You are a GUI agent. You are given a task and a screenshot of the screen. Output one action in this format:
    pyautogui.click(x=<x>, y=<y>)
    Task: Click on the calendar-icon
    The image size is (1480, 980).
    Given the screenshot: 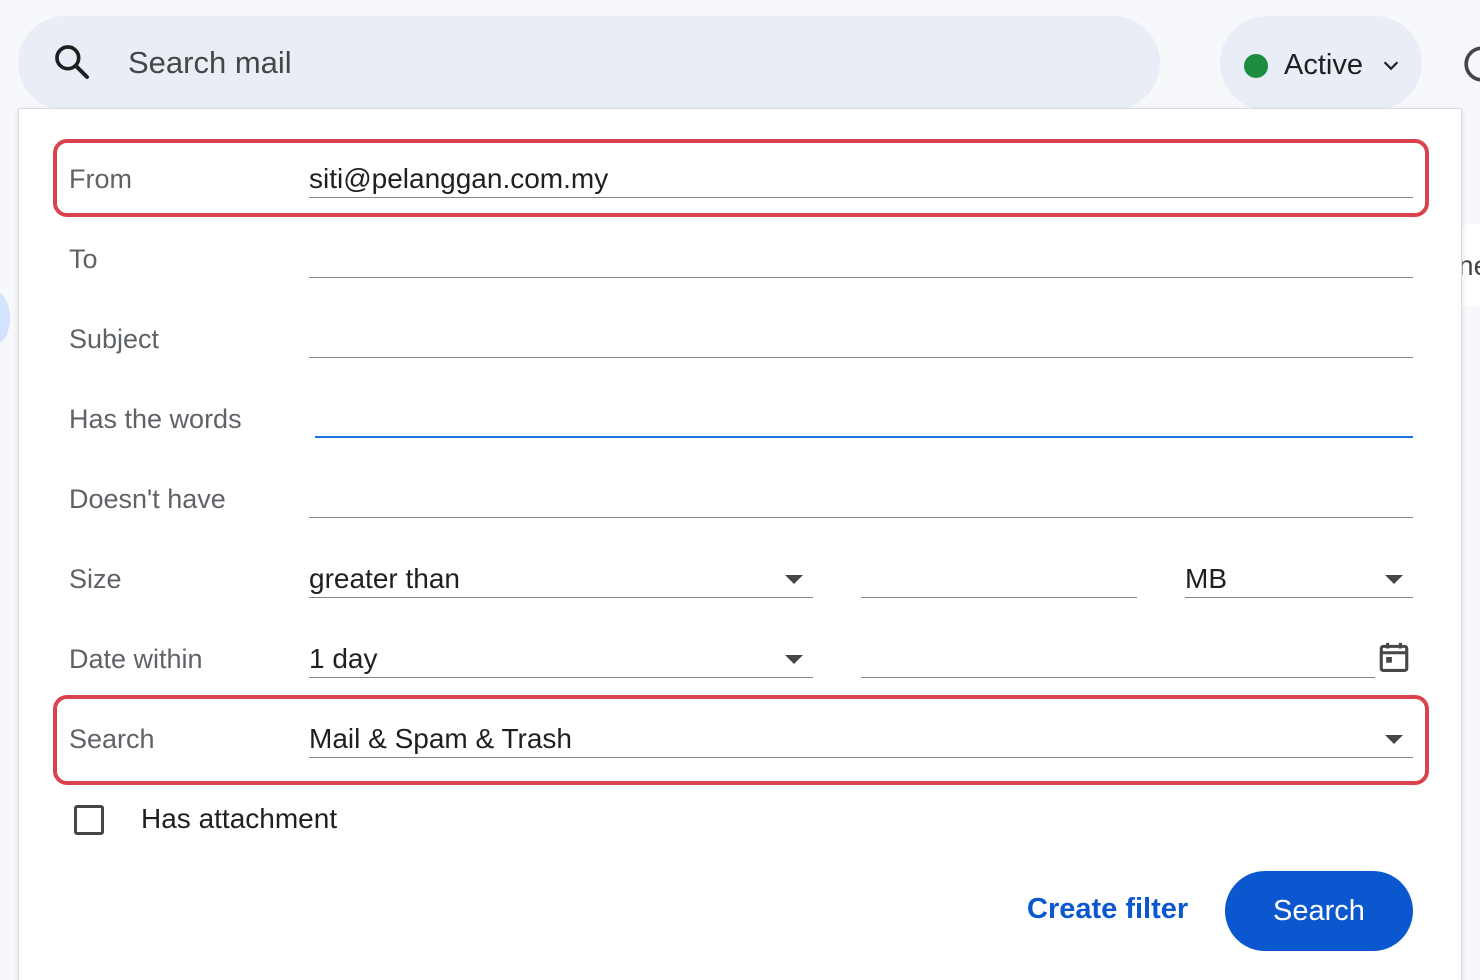 What is the action you would take?
    pyautogui.click(x=1394, y=657)
    